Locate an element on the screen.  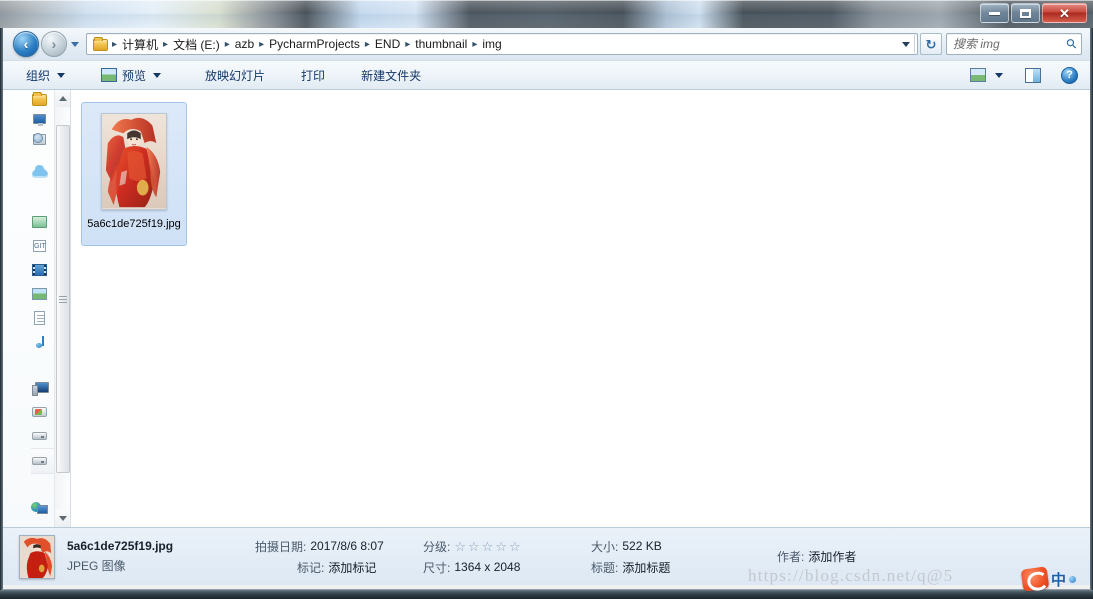
navigation-pane: GIT is located at coordinates (37, 308).